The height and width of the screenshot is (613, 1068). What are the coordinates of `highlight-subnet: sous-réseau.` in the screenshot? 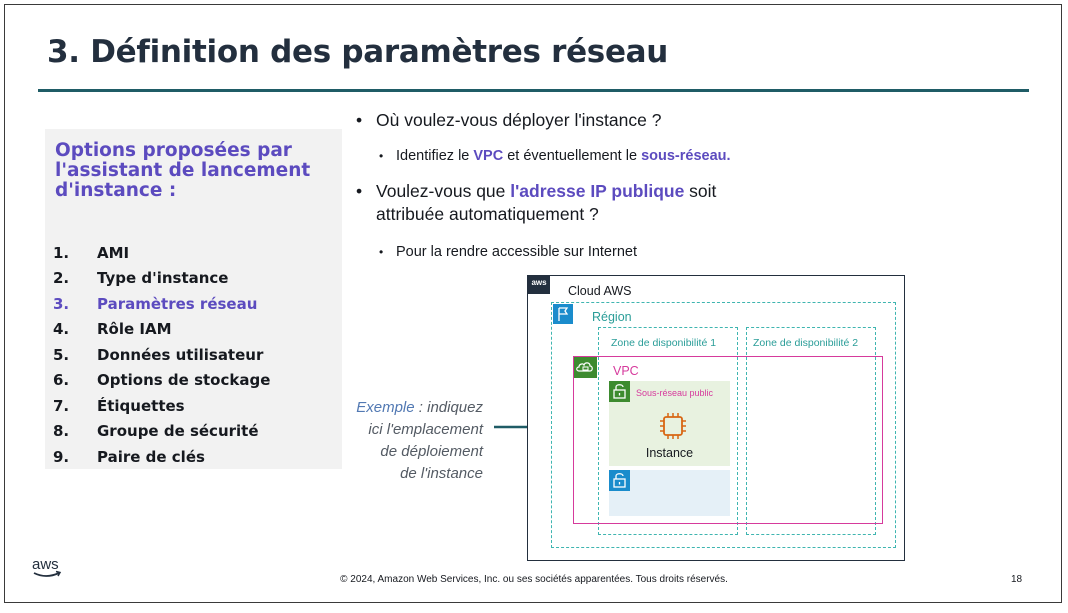 It's located at (686, 156).